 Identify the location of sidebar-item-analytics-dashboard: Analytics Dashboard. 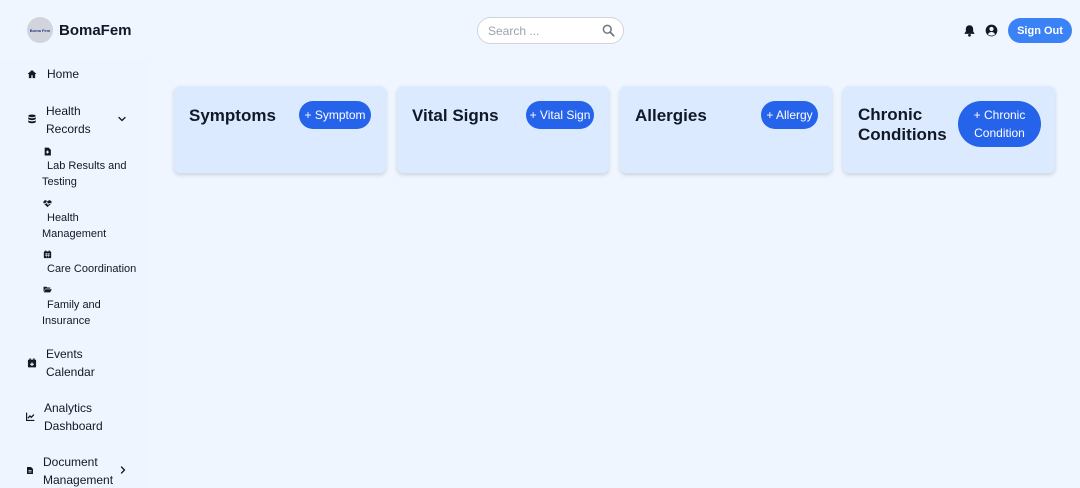
(74, 417).